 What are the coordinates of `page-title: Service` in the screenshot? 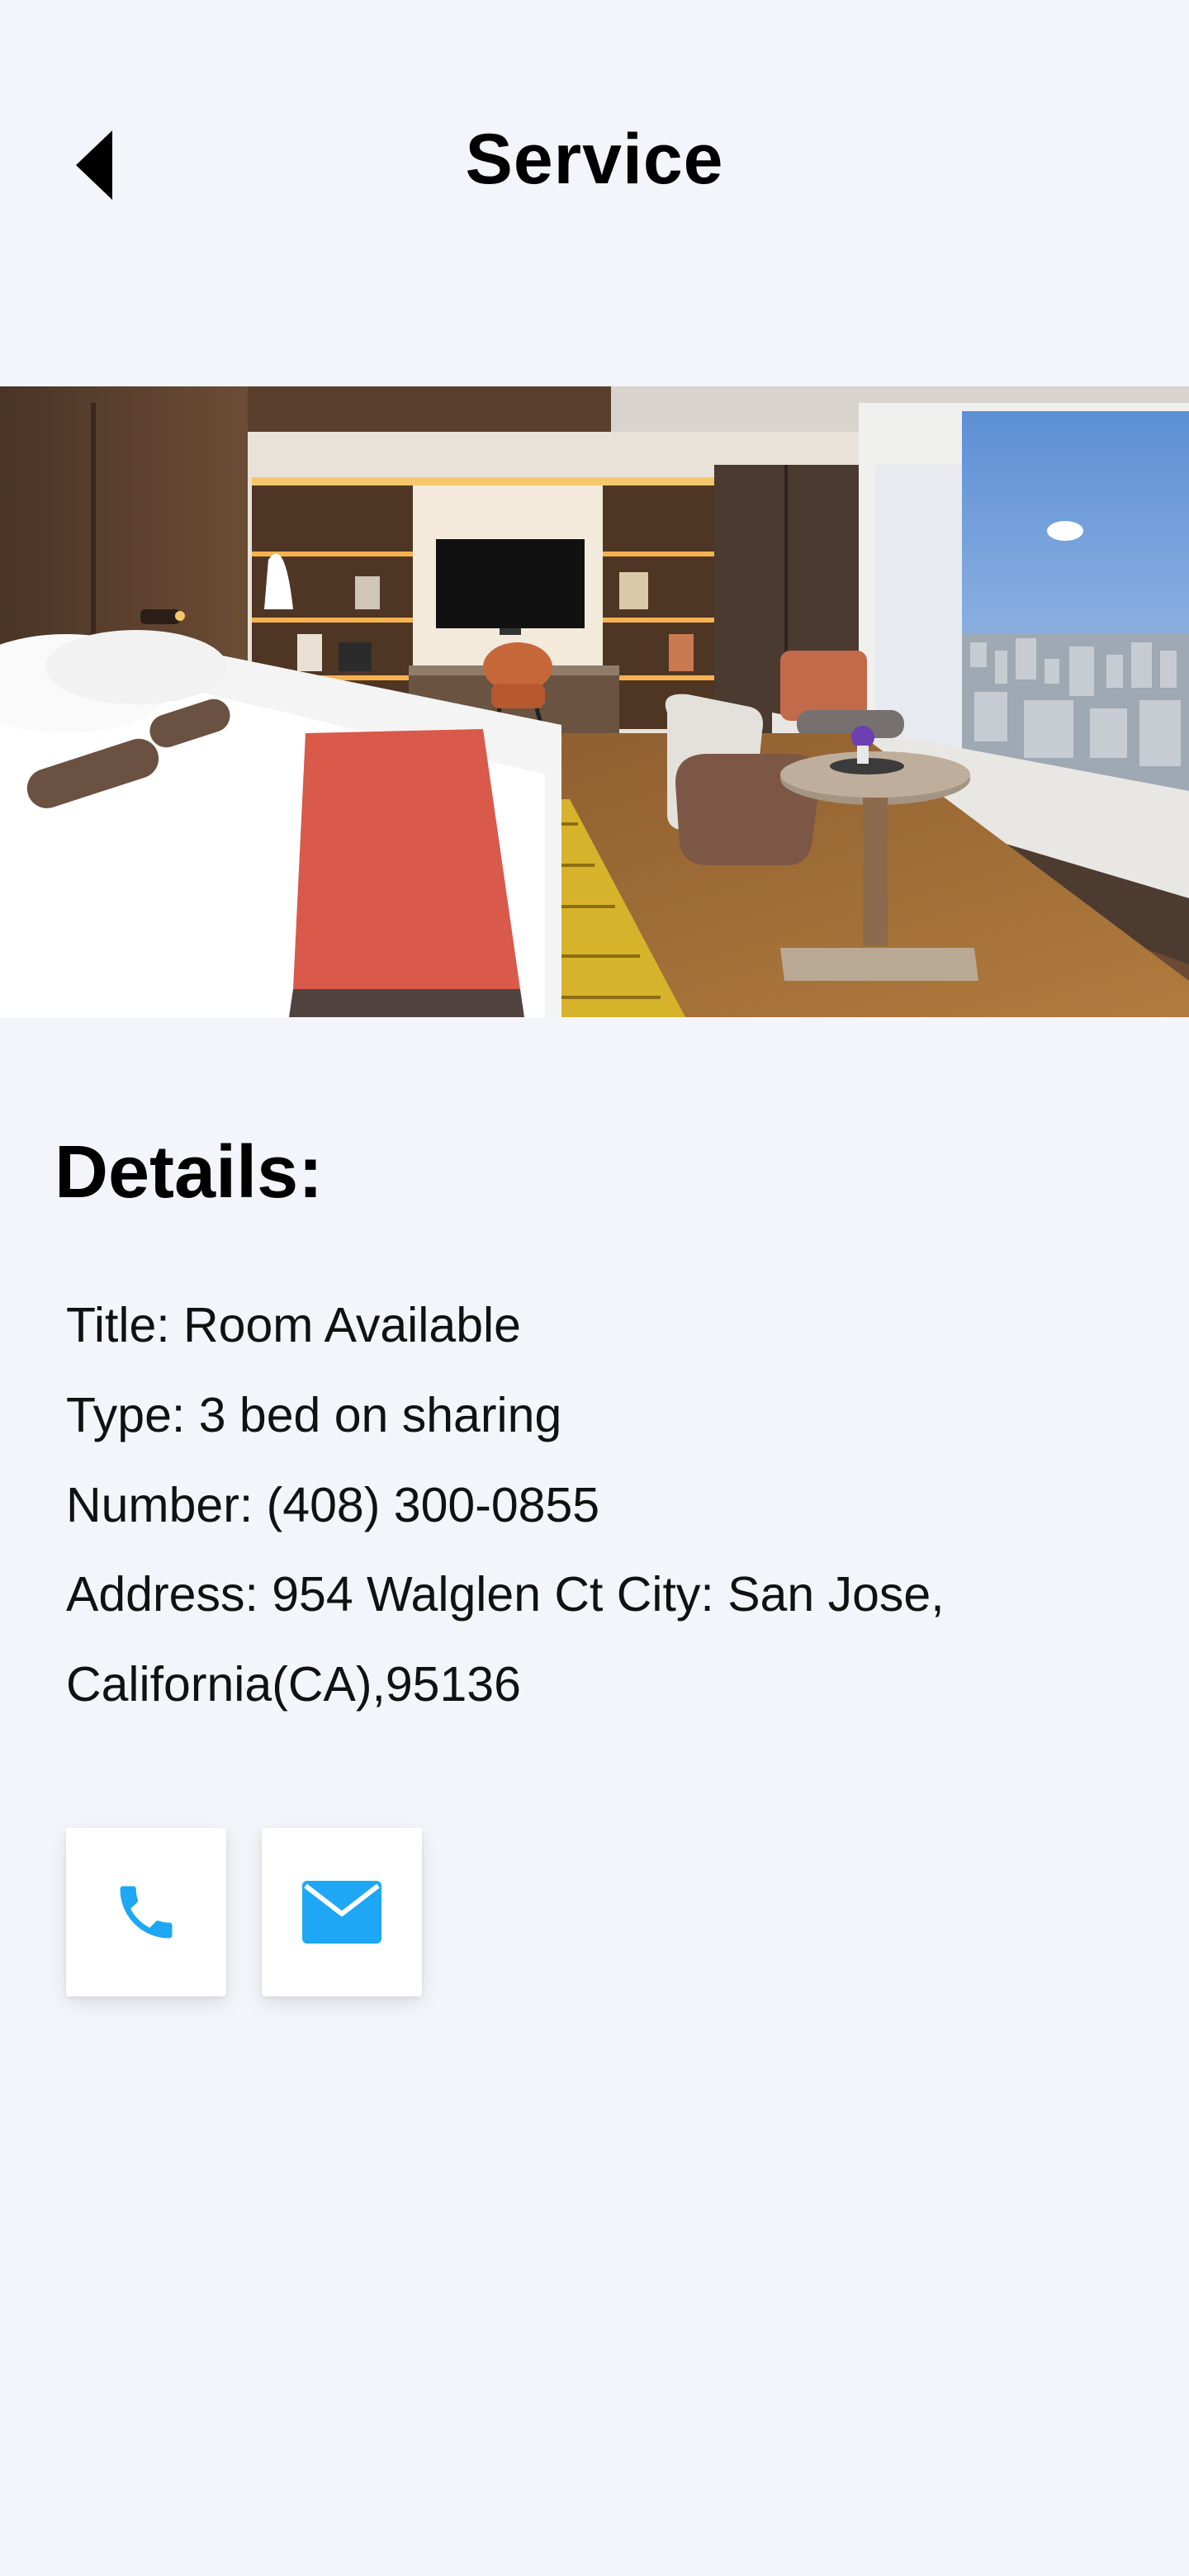 It's located at (594, 159).